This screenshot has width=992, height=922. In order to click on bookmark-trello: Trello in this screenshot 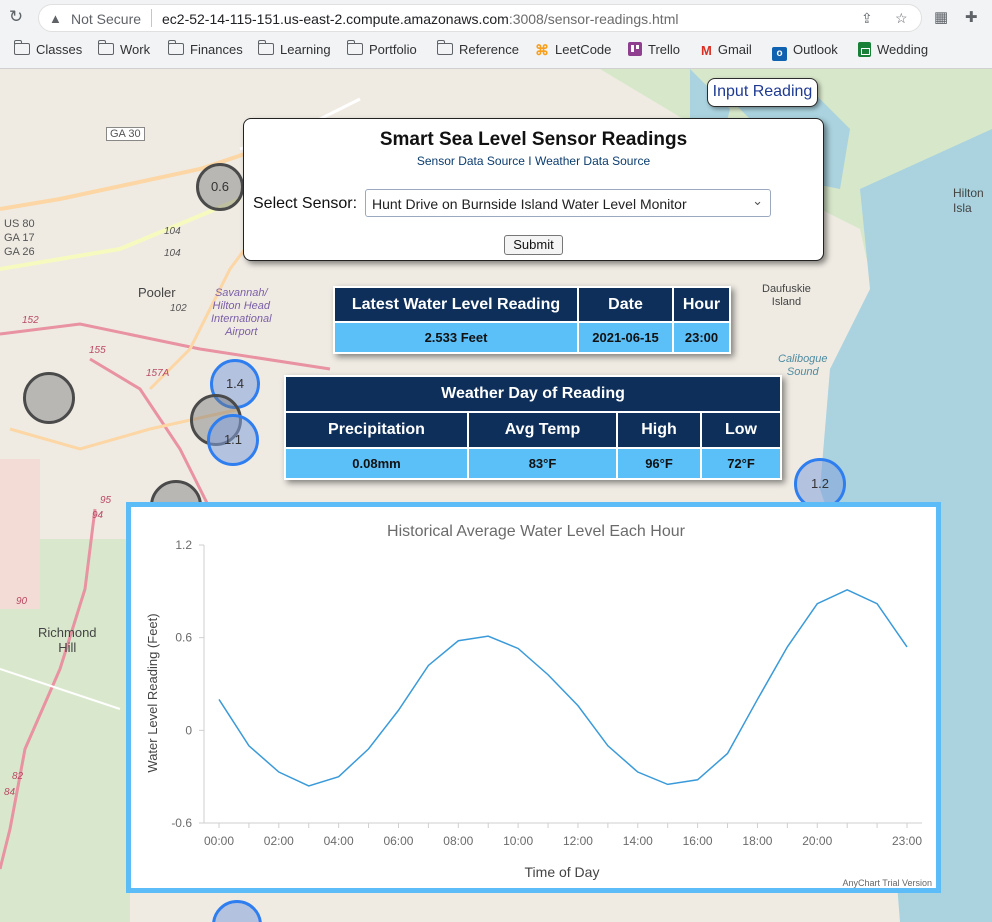, I will do `click(654, 49)`.